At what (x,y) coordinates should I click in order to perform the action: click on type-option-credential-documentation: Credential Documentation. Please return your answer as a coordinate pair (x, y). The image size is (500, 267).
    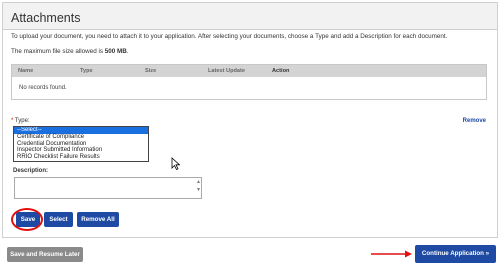
    Looking at the image, I should click on (81, 144).